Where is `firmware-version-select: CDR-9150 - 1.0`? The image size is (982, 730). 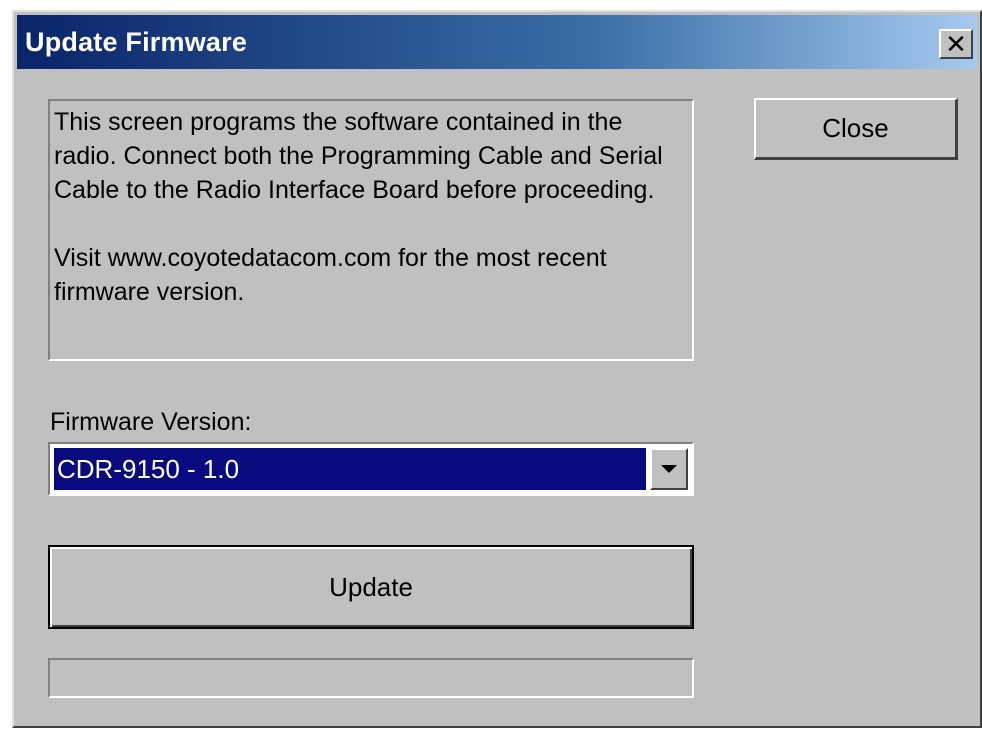 firmware-version-select: CDR-9150 - 1.0 is located at coordinates (371, 469).